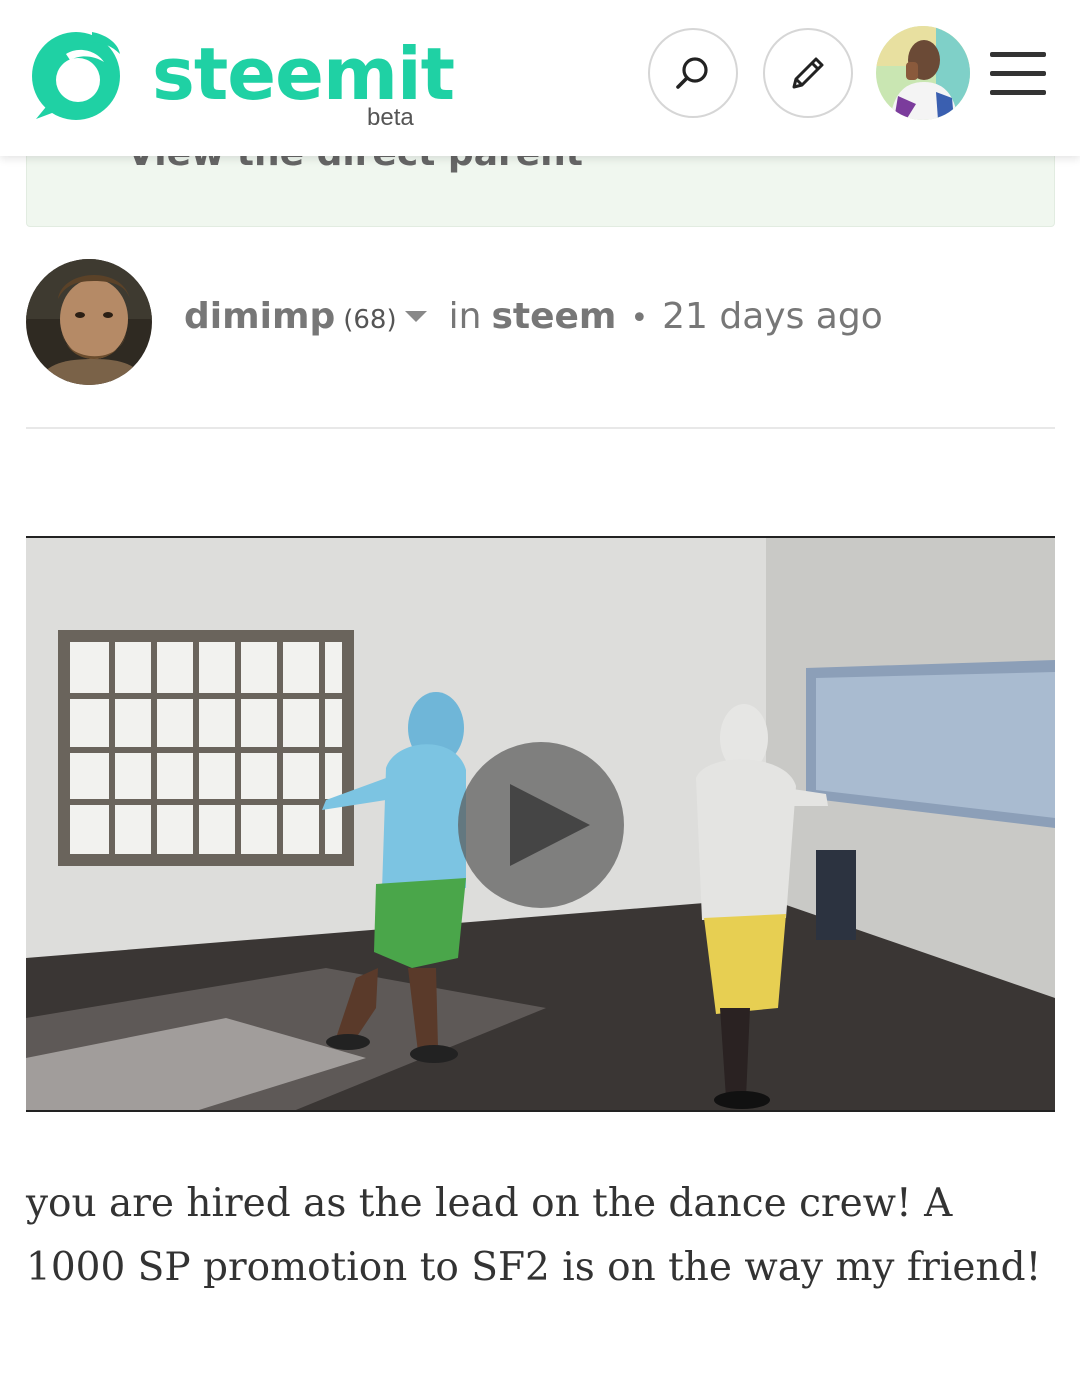  I want to click on hamburger-menu-icon, so click(1019, 74).